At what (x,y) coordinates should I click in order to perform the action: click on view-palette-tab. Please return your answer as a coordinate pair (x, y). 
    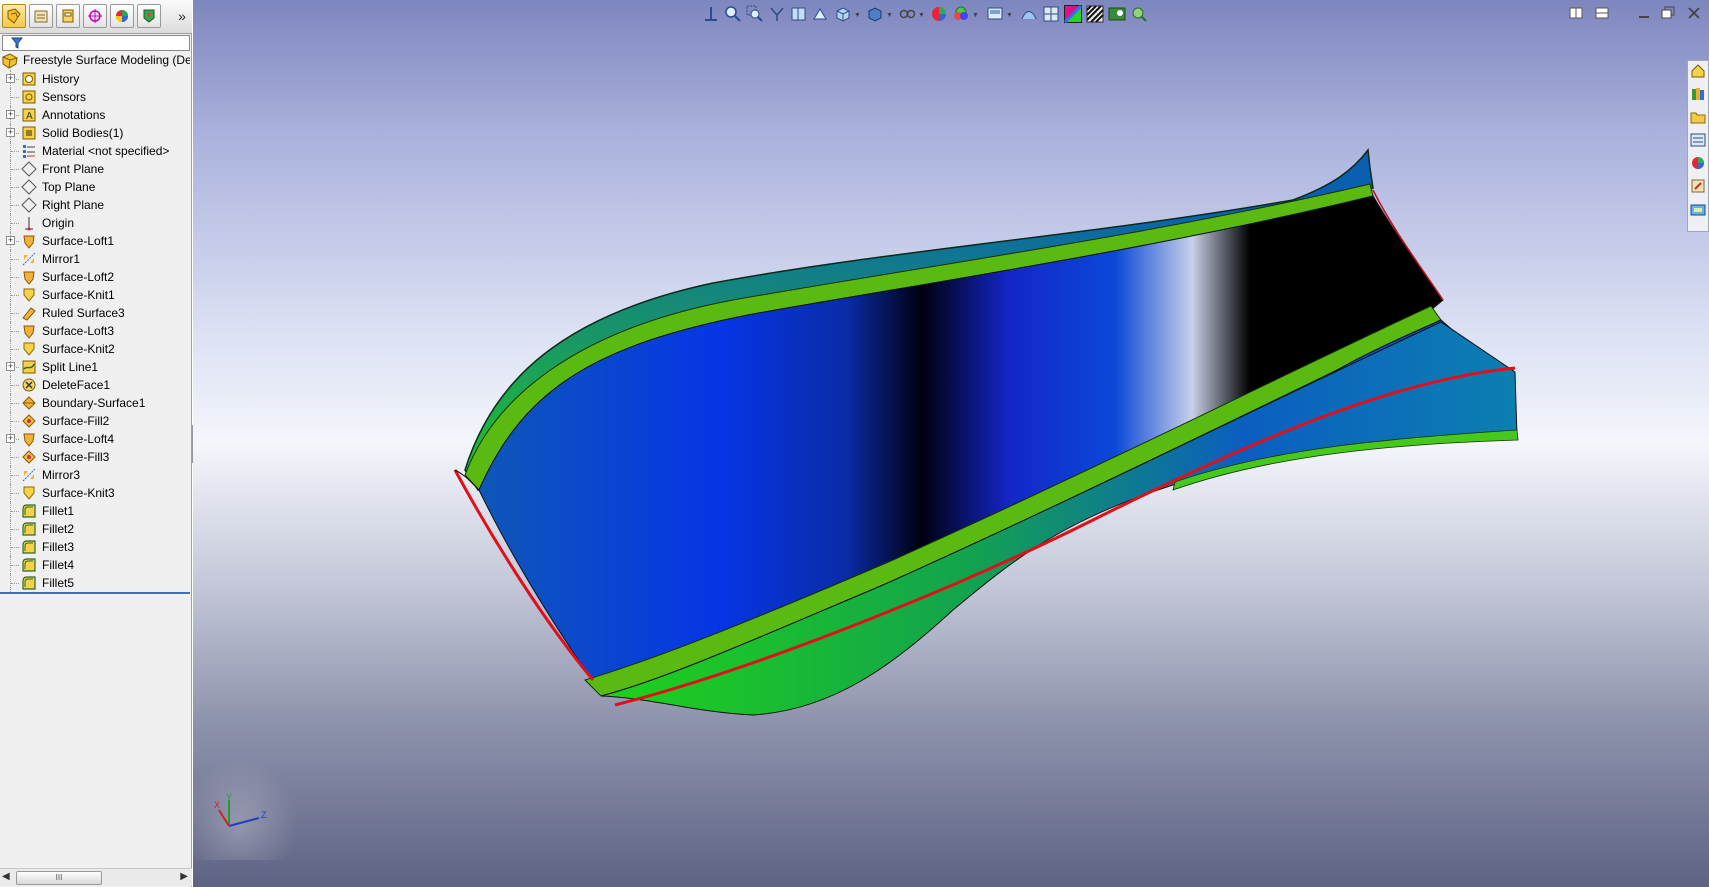
    Looking at the image, I should click on (1698, 141).